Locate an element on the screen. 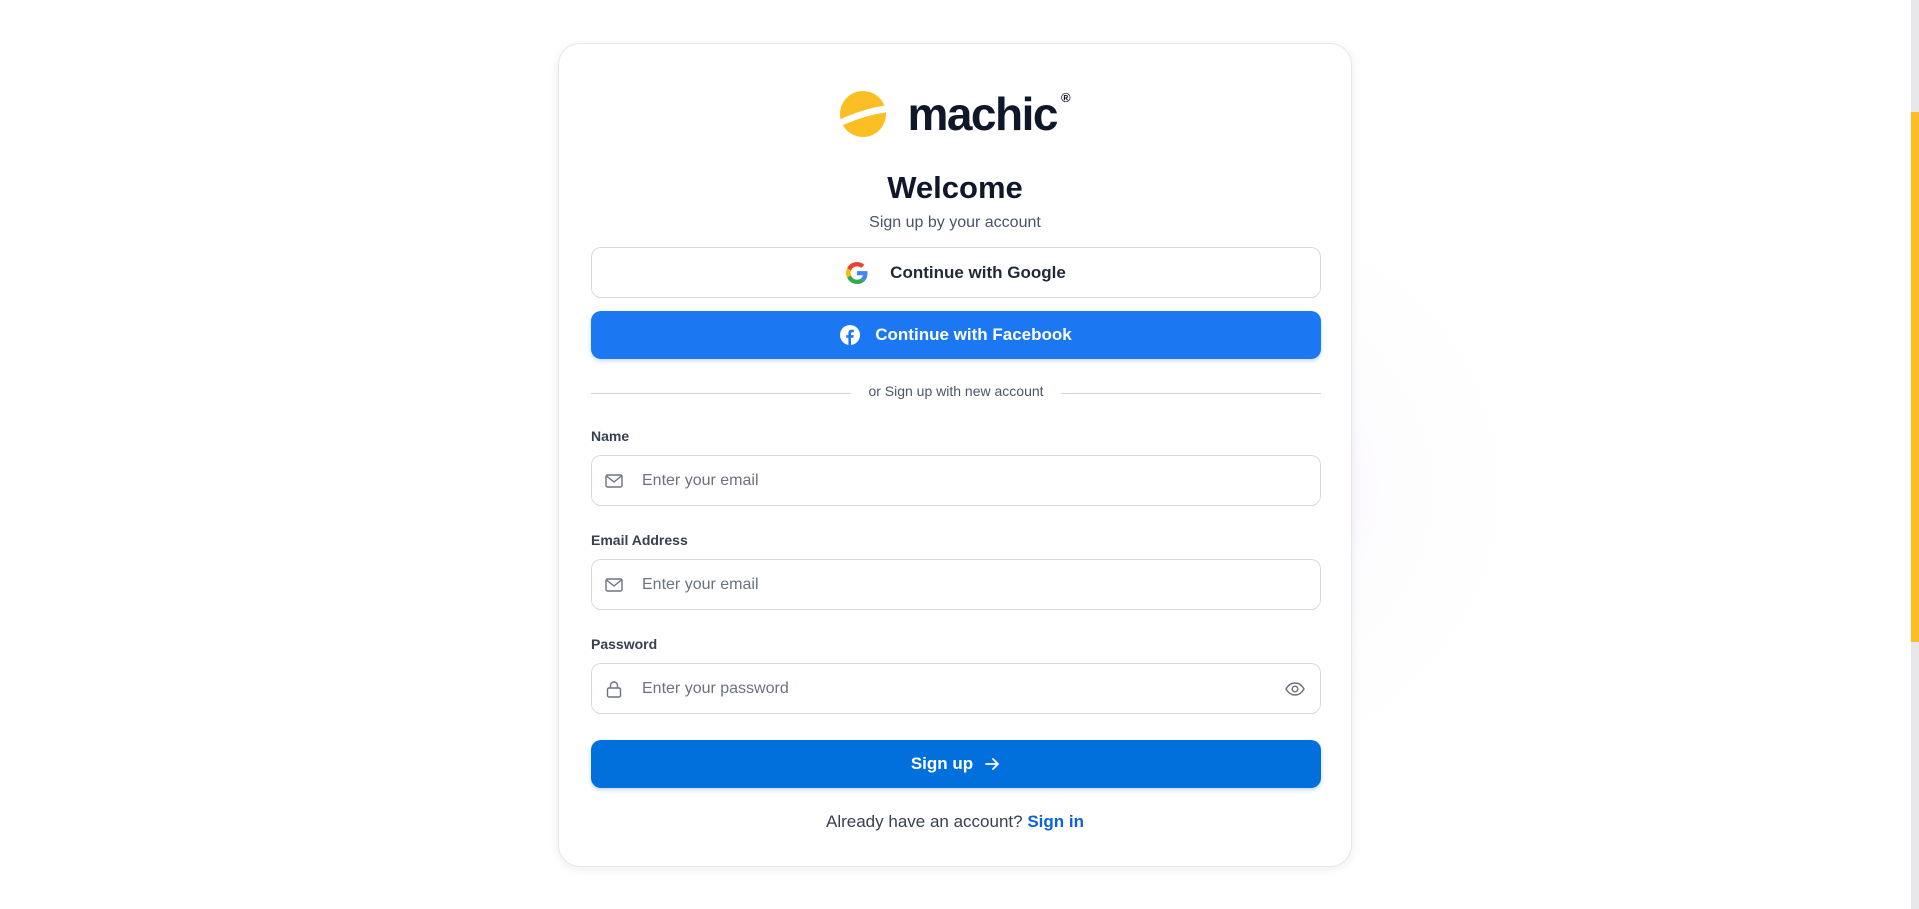  brand-logo: machic ® is located at coordinates (955, 114).